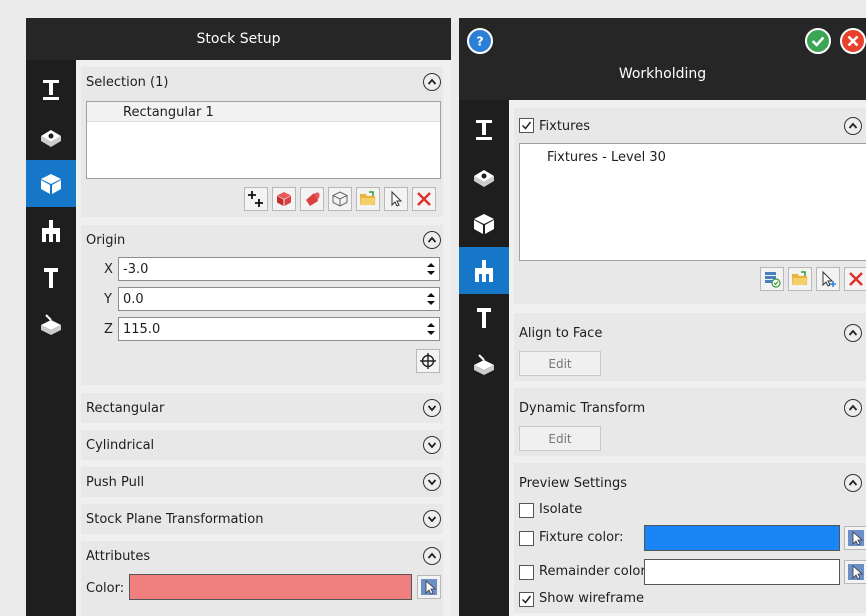 This screenshot has height=616, width=866. What do you see at coordinates (594, 571) in the screenshot?
I see `remainder-color-label: Remainder color:` at bounding box center [594, 571].